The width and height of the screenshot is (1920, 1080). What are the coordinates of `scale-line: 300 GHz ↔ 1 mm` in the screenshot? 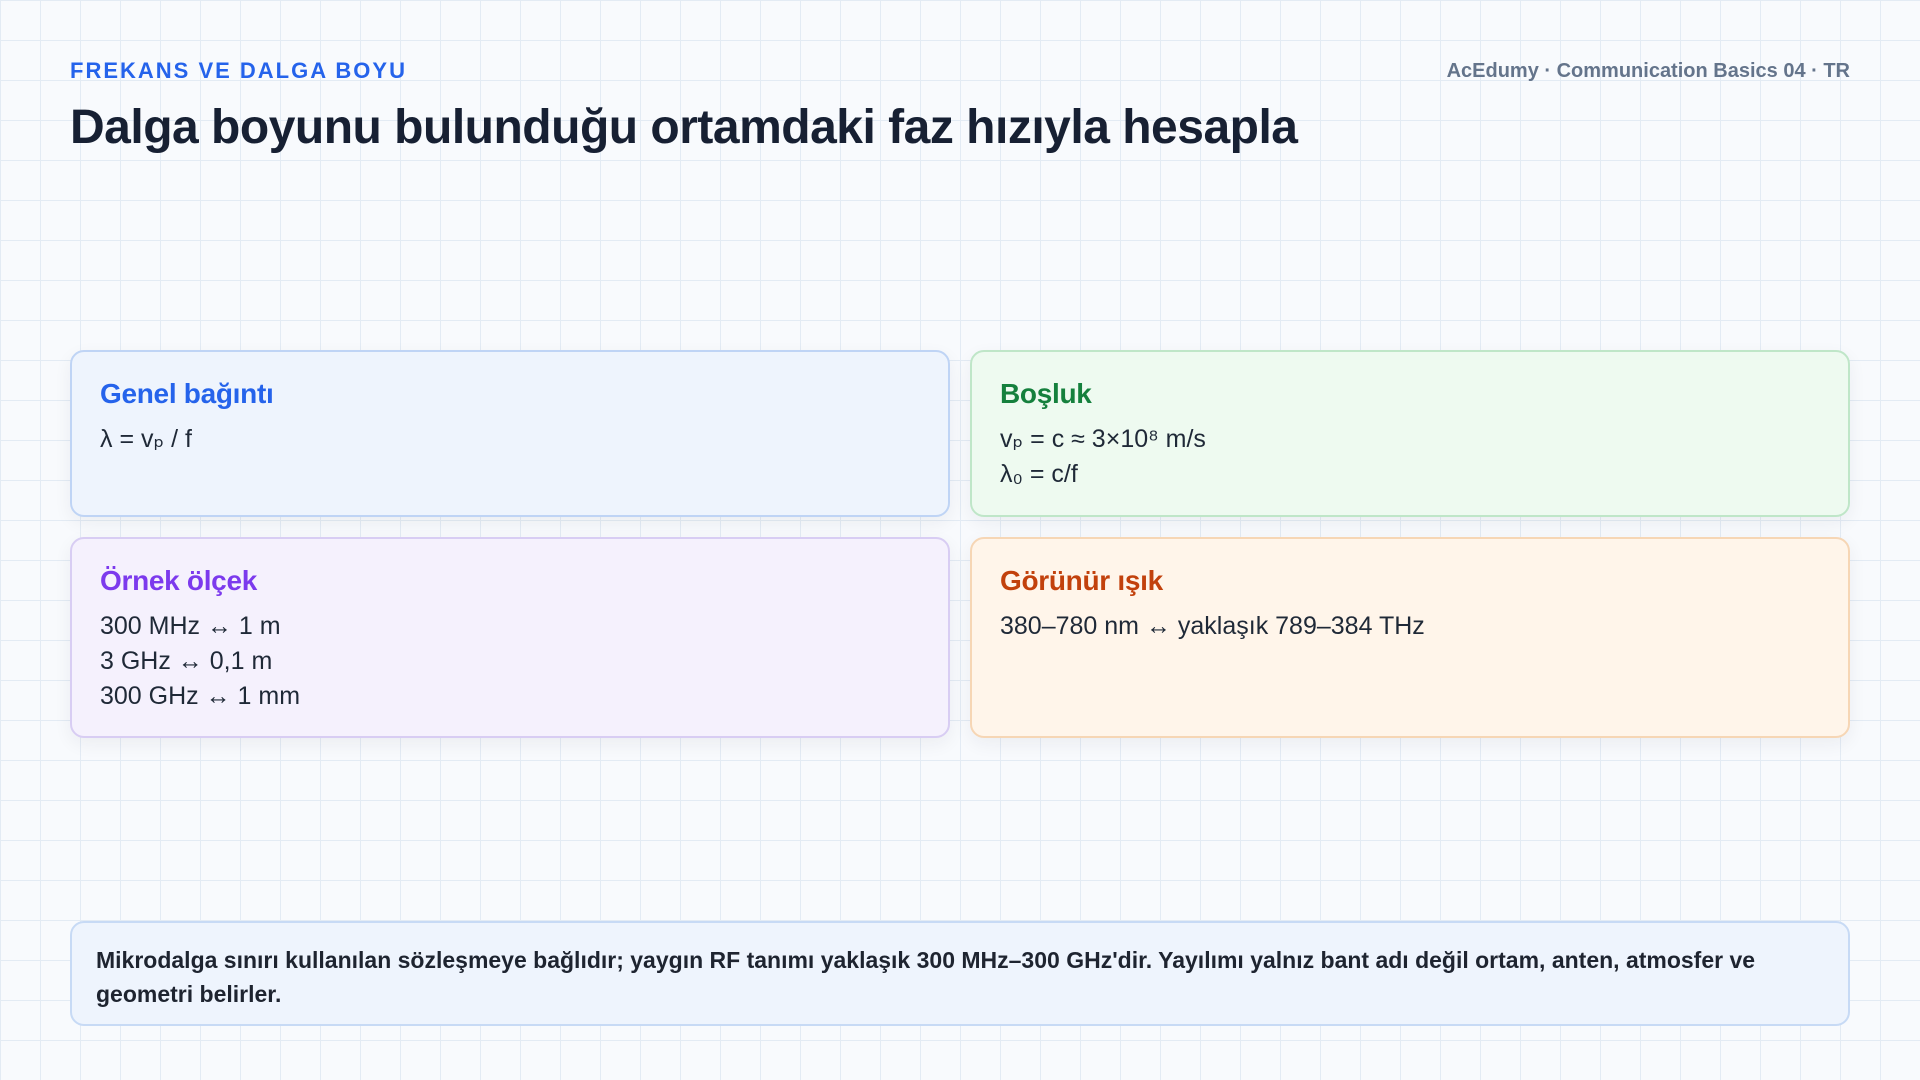 It's located at (200, 696).